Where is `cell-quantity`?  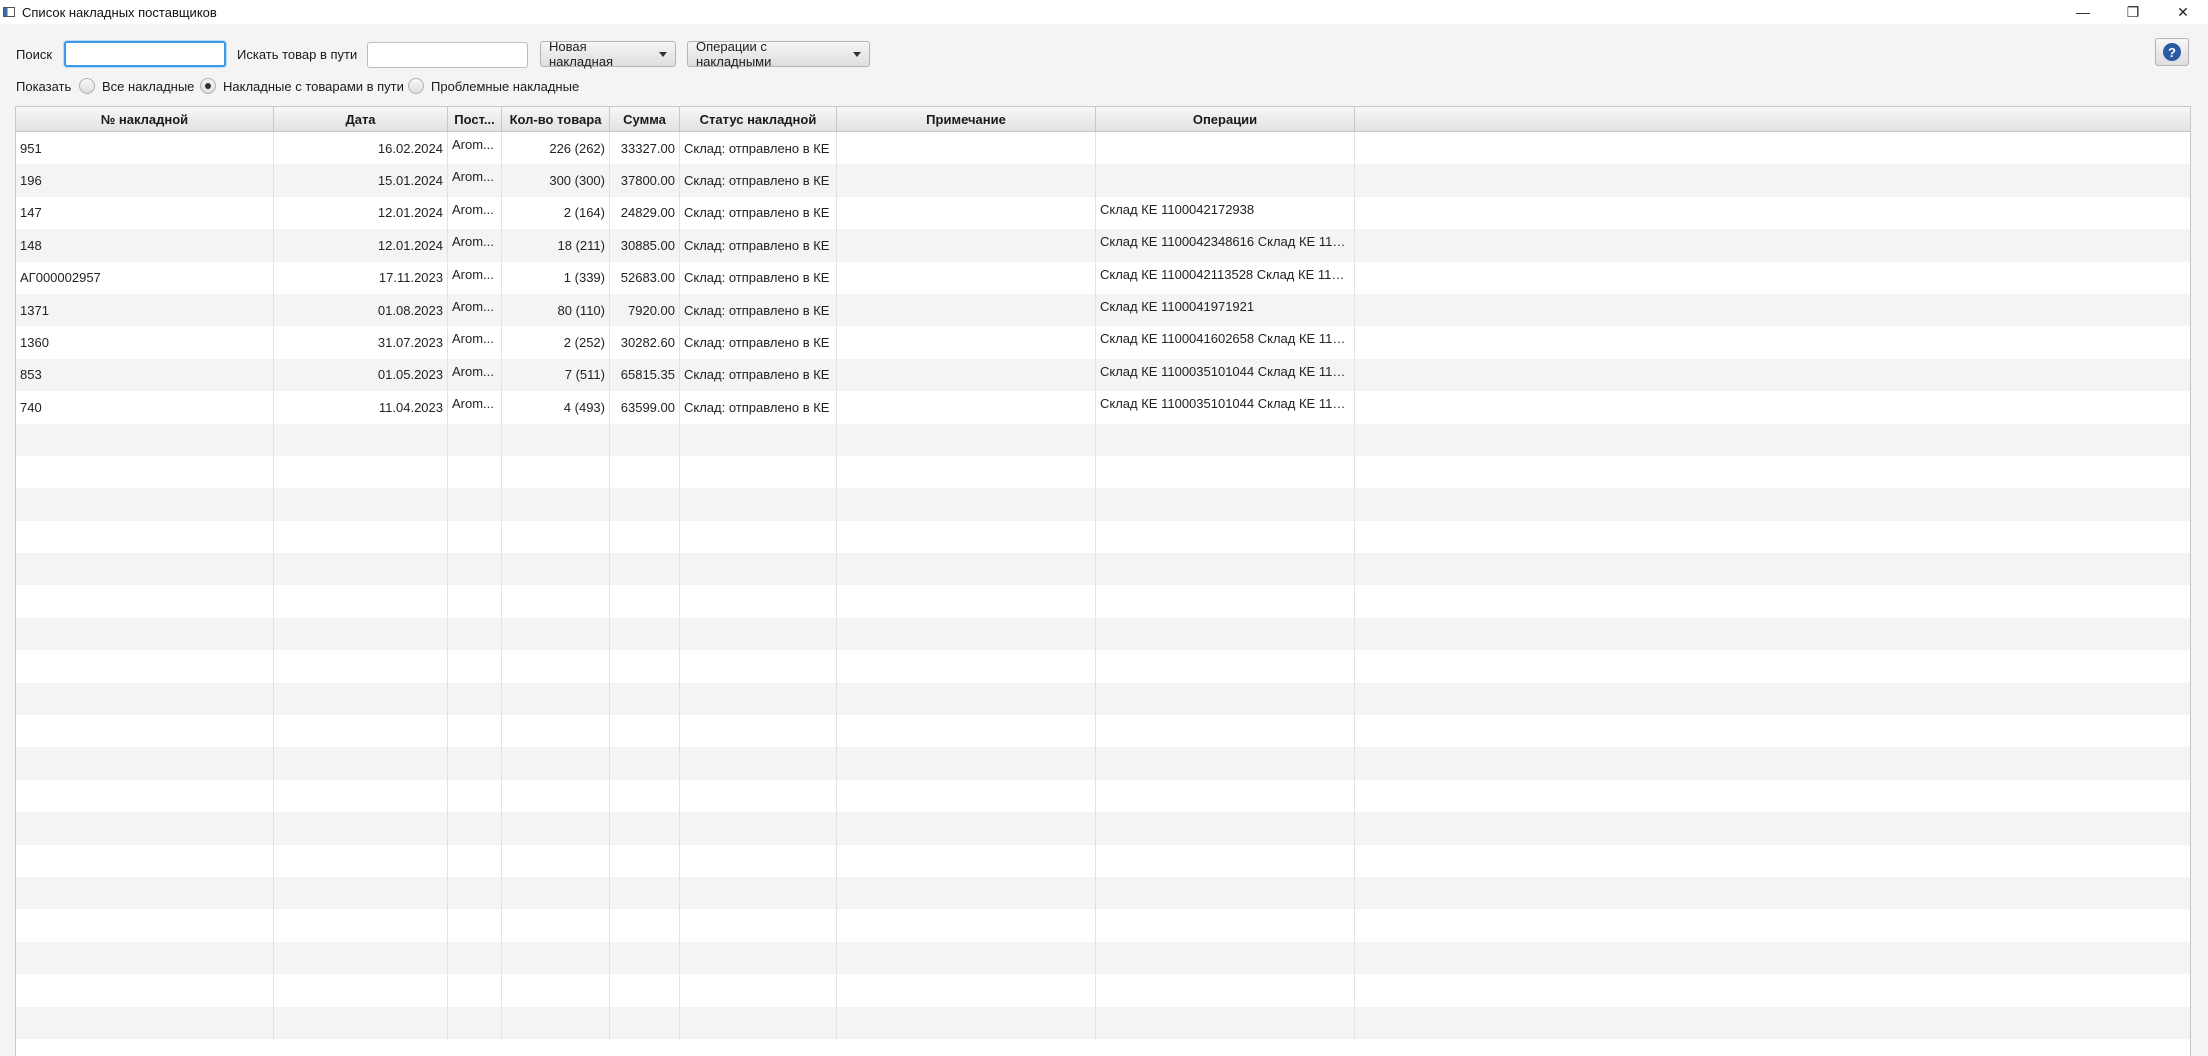 cell-quantity is located at coordinates (556, 634).